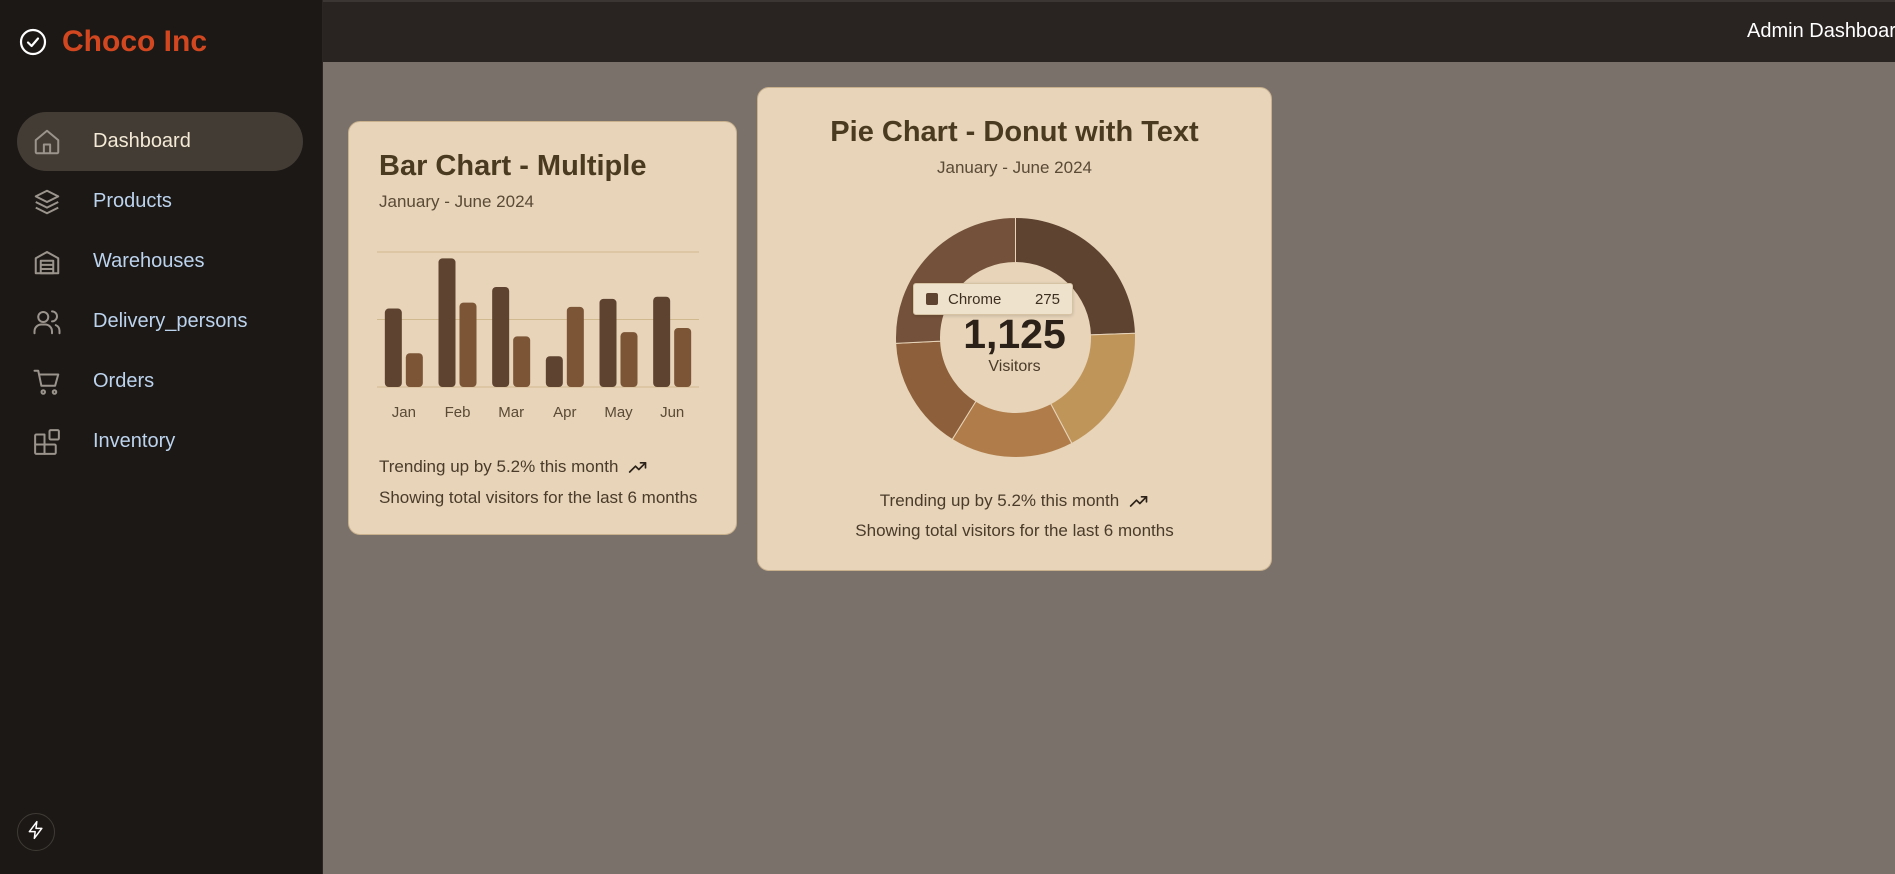  I want to click on sidebar-item-label: Dashboard, so click(142, 141).